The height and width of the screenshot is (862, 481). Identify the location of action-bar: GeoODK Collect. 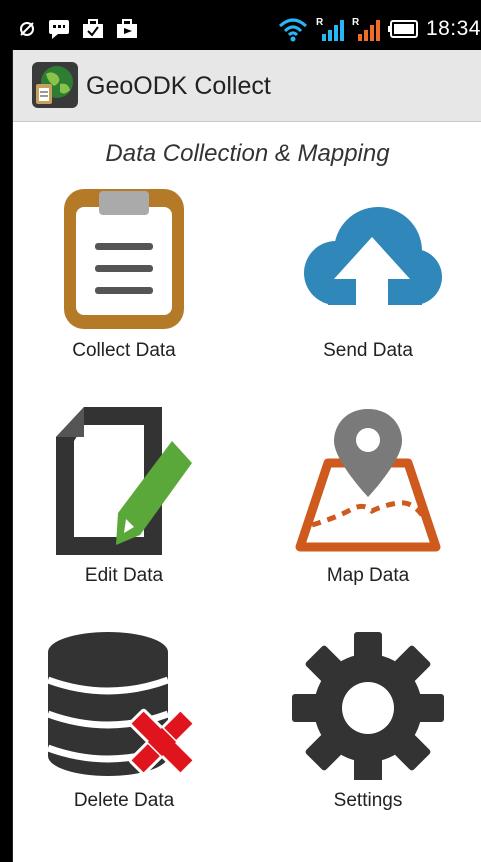
(247, 86).